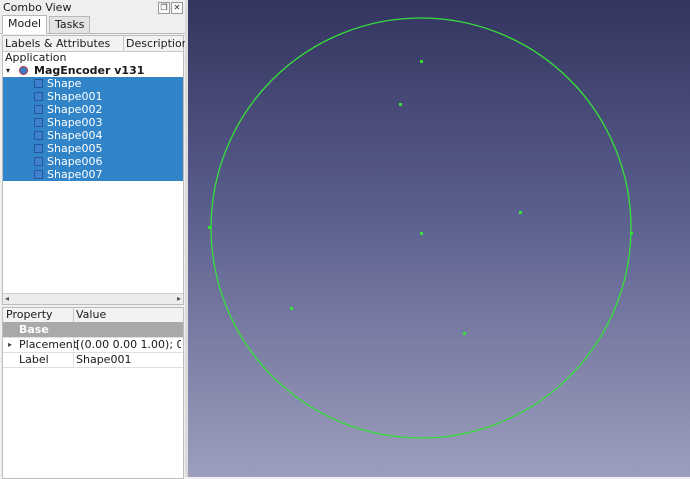 This screenshot has width=690, height=479. What do you see at coordinates (177, 8) in the screenshot?
I see `close-panel-icon: ✕` at bounding box center [177, 8].